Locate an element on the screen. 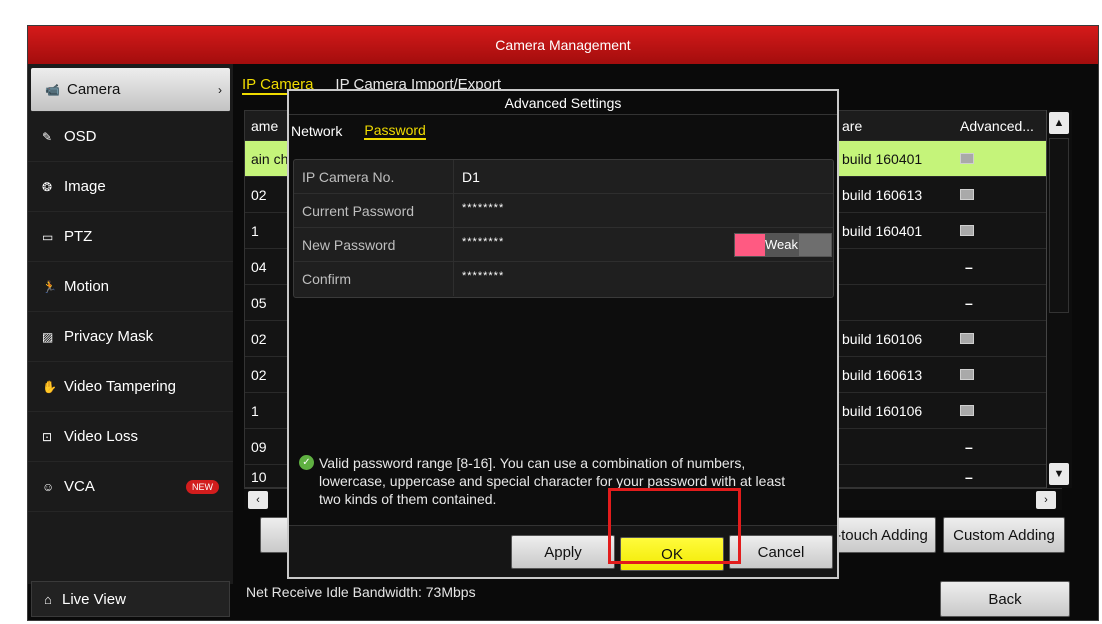  strength-fill is located at coordinates (750, 245).